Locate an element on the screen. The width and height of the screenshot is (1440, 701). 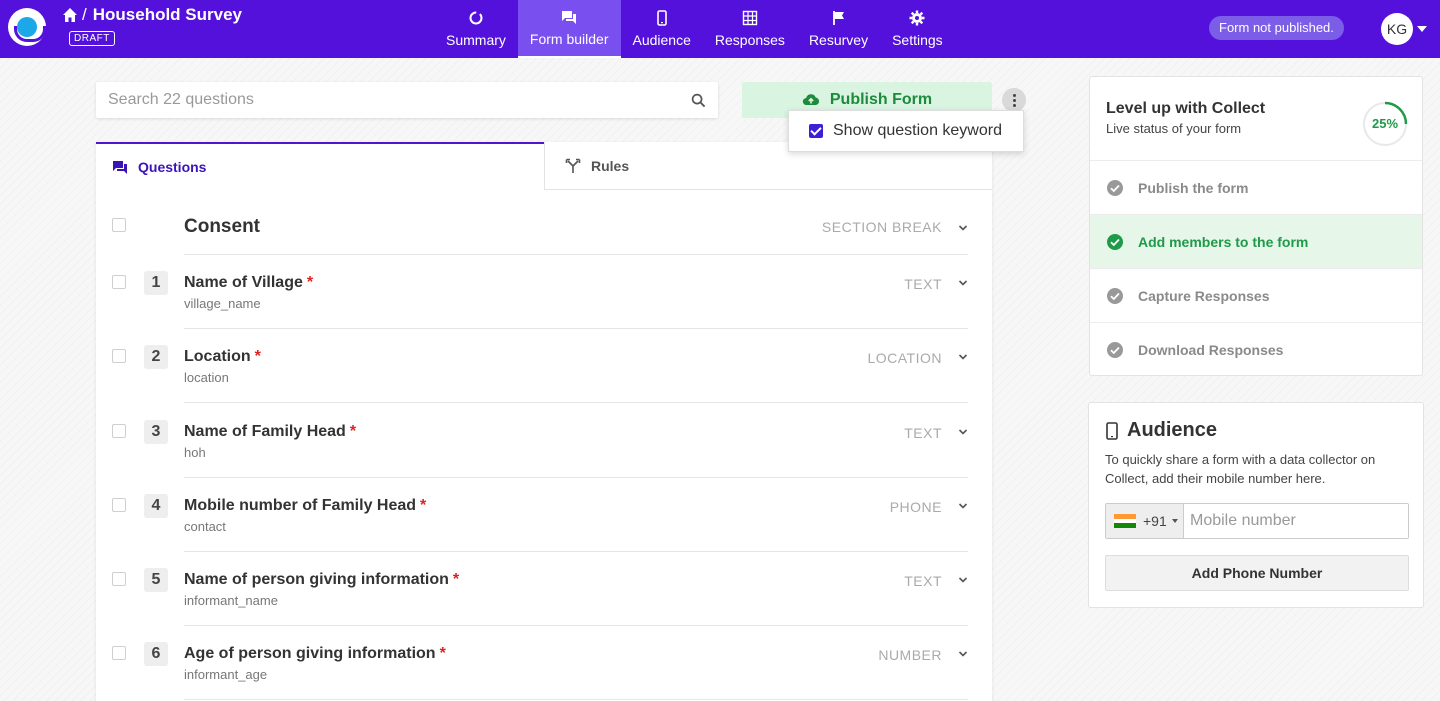
audience-title: Audience is located at coordinates (1172, 430).